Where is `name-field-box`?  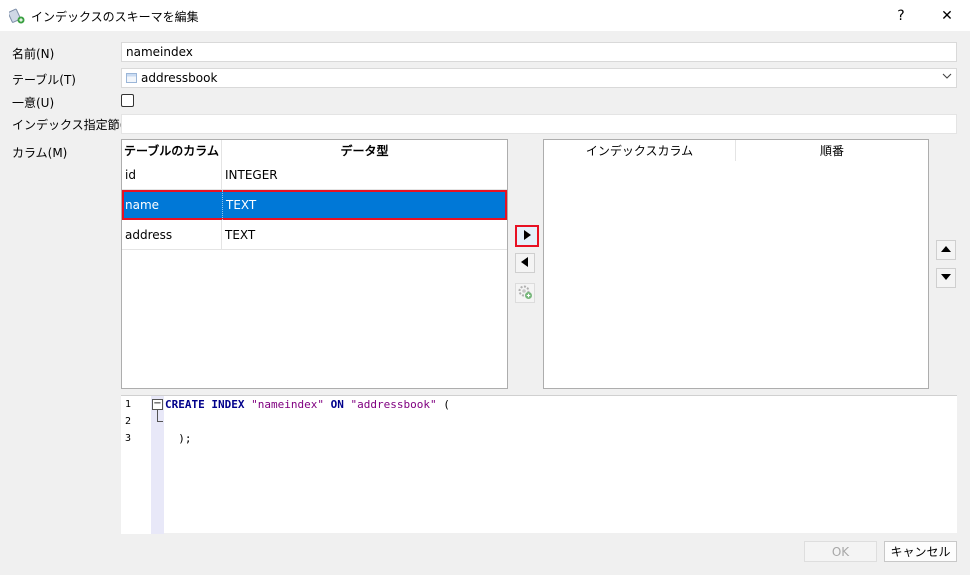 name-field-box is located at coordinates (539, 52).